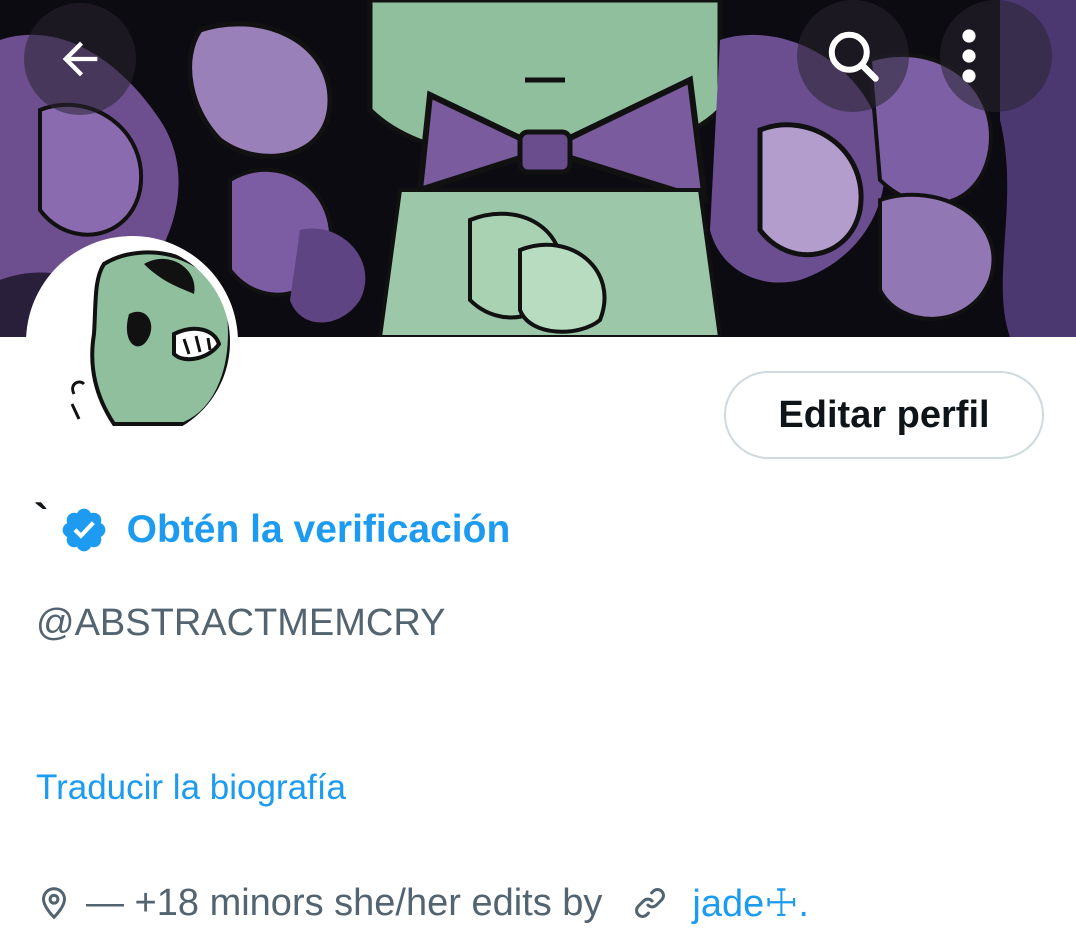 The image size is (1076, 952). I want to click on avatar-image, so click(132, 342).